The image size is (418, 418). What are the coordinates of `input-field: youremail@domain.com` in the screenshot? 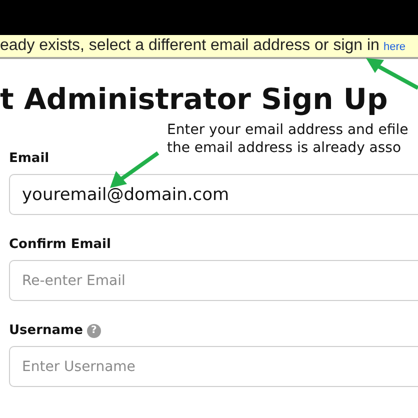 It's located at (213, 194).